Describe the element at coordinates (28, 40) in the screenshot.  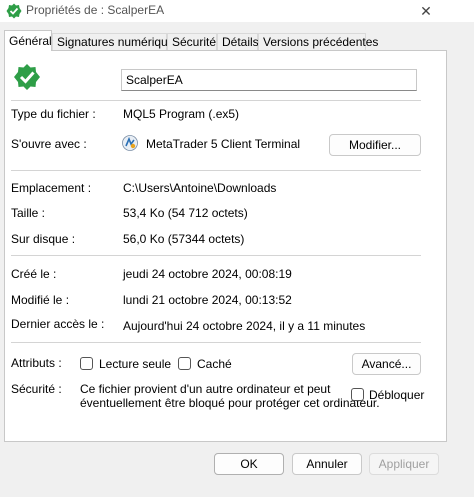
I see `tab-general: Général` at that location.